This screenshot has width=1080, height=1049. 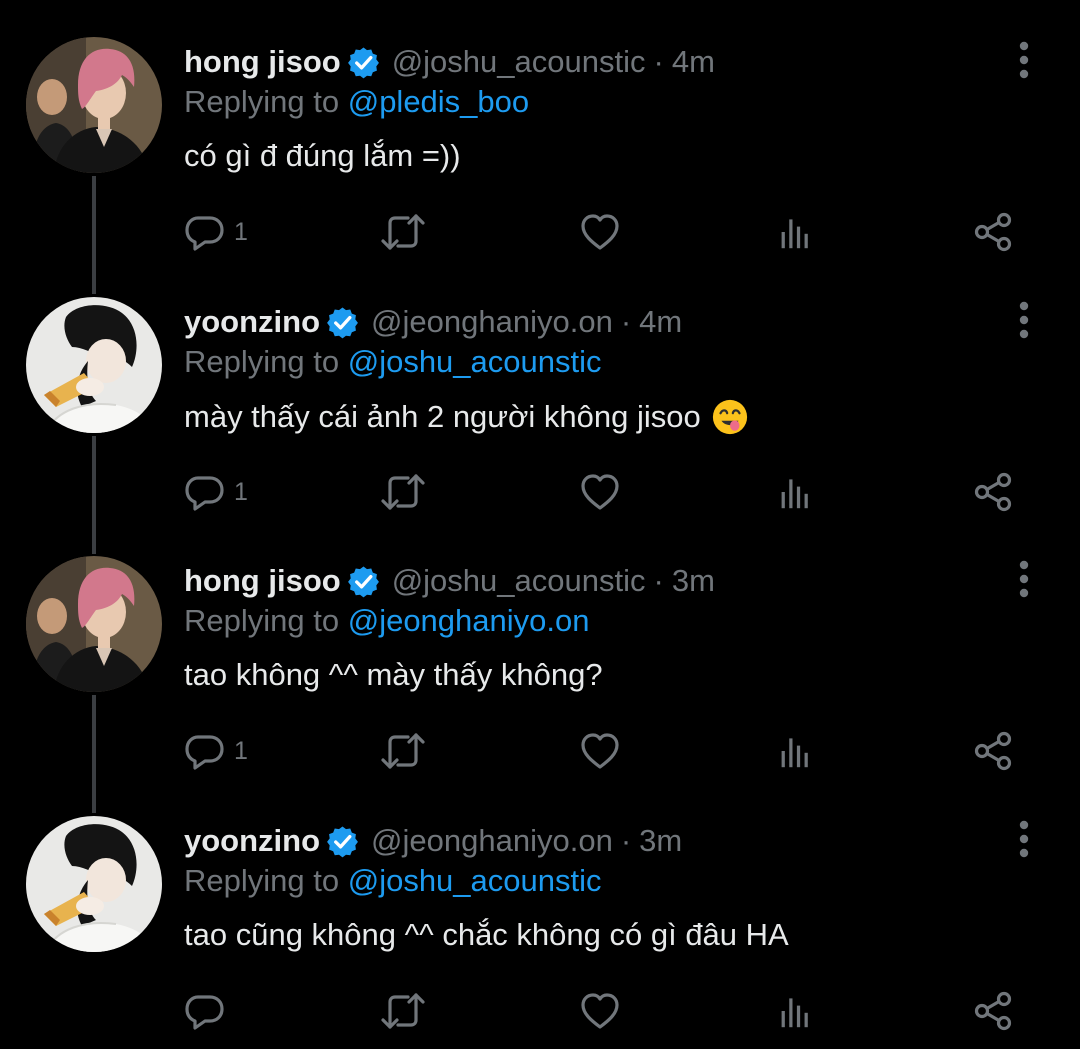 I want to click on replying-to-mention: @jeonghaniyo.on, so click(x=469, y=620).